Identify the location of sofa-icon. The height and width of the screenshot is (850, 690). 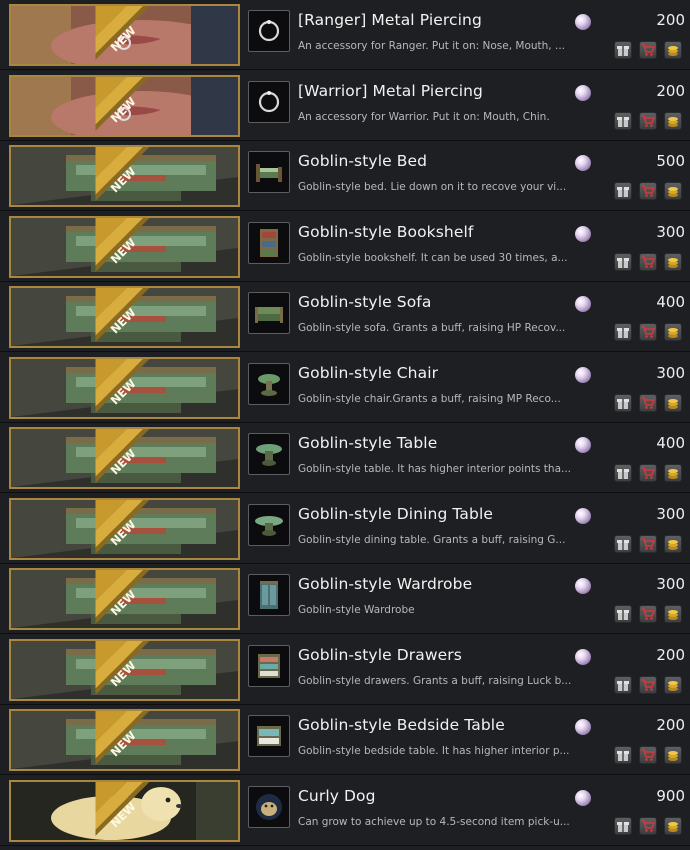
(269, 315).